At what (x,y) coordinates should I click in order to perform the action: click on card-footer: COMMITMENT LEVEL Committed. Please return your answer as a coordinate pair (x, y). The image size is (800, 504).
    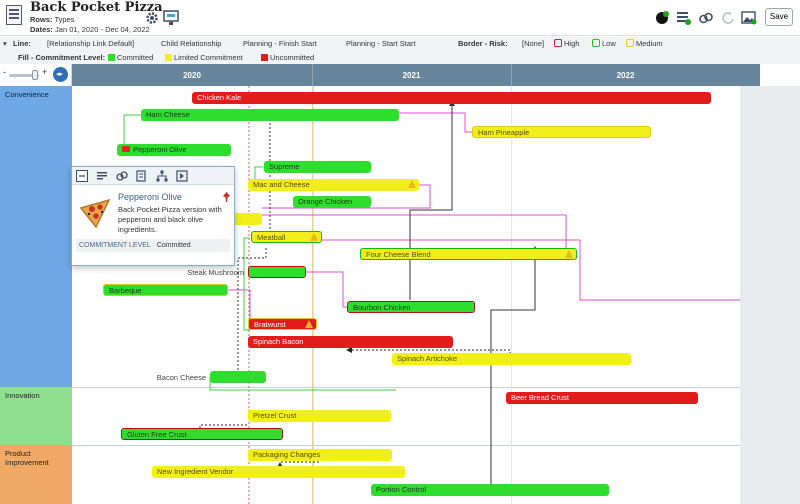
    Looking at the image, I should click on (153, 245).